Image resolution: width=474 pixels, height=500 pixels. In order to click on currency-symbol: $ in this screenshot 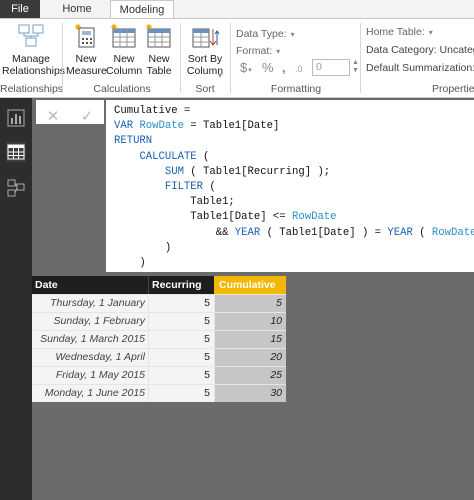, I will do `click(244, 67)`.